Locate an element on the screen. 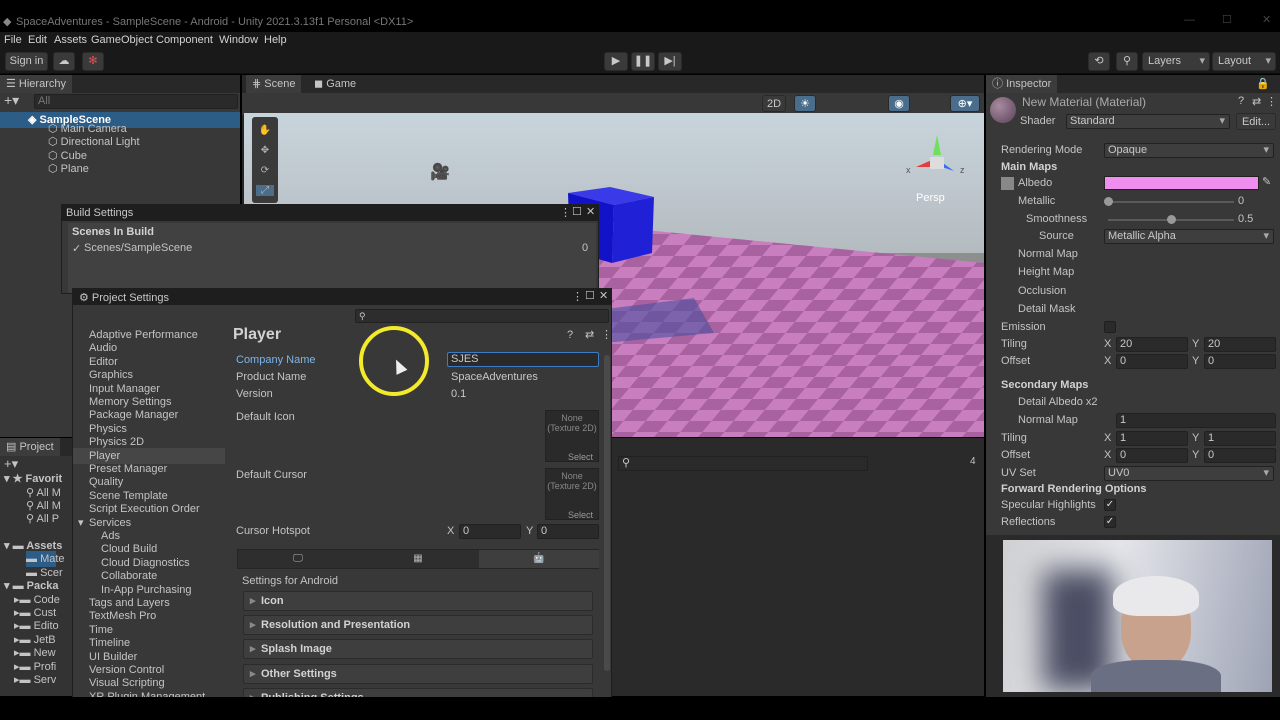 The height and width of the screenshot is (720, 1280). detail-mask-label: Detail Mask is located at coordinates (1046, 309).